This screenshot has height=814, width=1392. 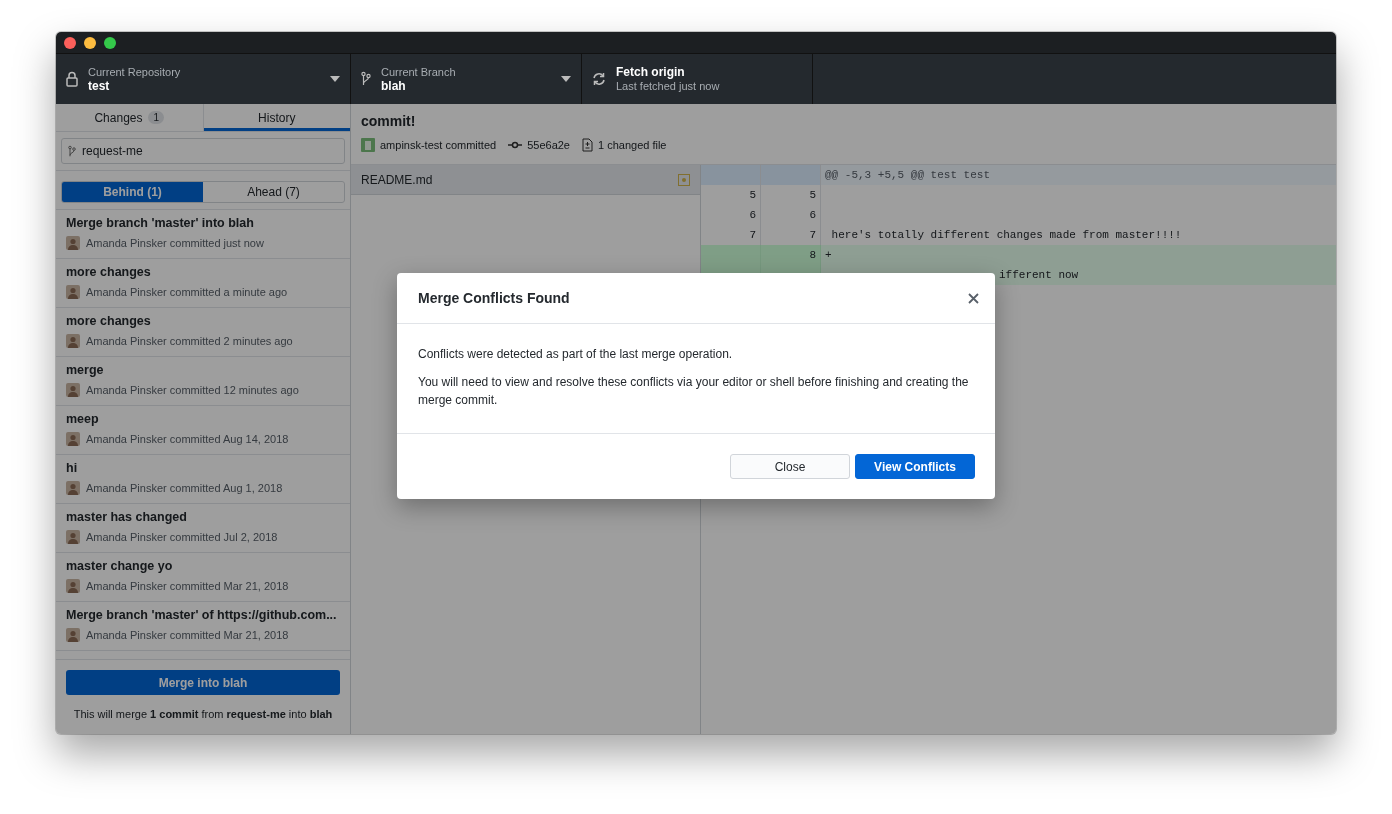 I want to click on changed-files-count: 1 changed file, so click(x=632, y=145).